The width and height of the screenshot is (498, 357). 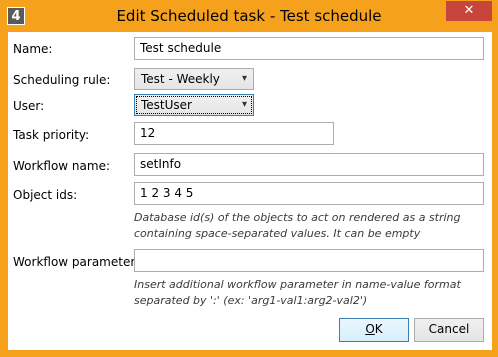 What do you see at coordinates (33, 49) in the screenshot?
I see `name-label: Name:` at bounding box center [33, 49].